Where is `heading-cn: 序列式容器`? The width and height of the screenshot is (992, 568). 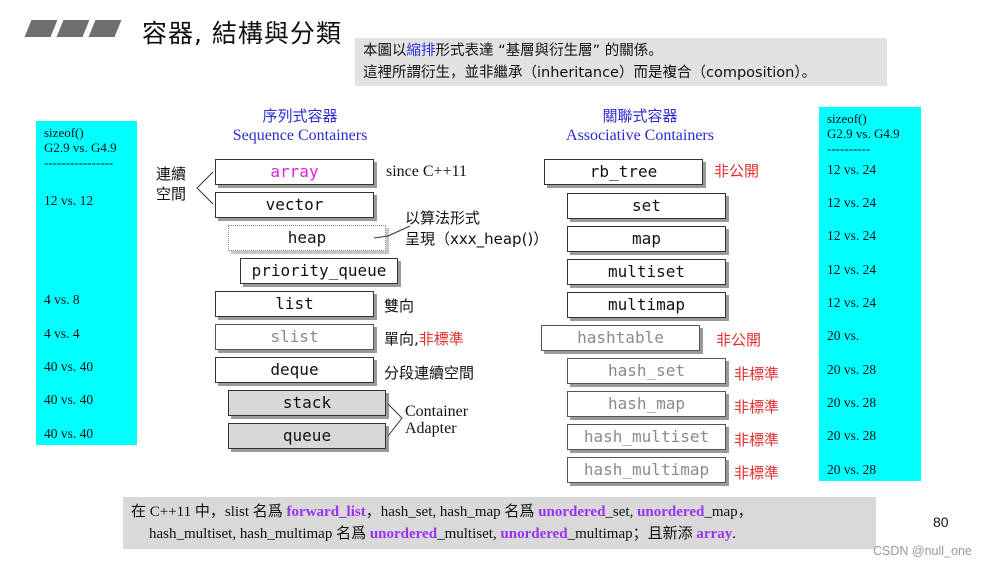 heading-cn: 序列式容器 is located at coordinates (300, 116).